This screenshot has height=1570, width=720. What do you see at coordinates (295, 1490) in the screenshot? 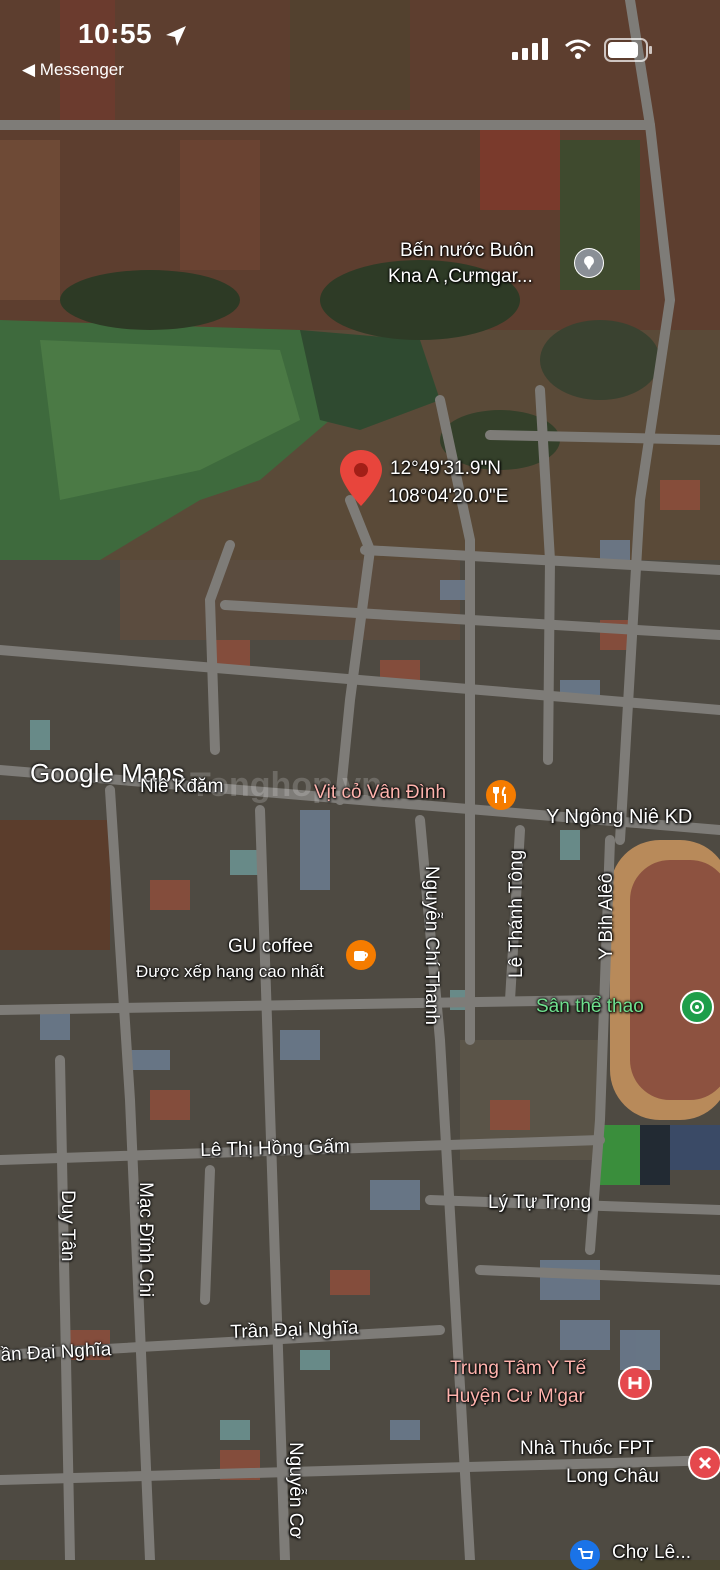
I see `street-label-nguyen-co: Nguyễn Cơ` at bounding box center [295, 1490].